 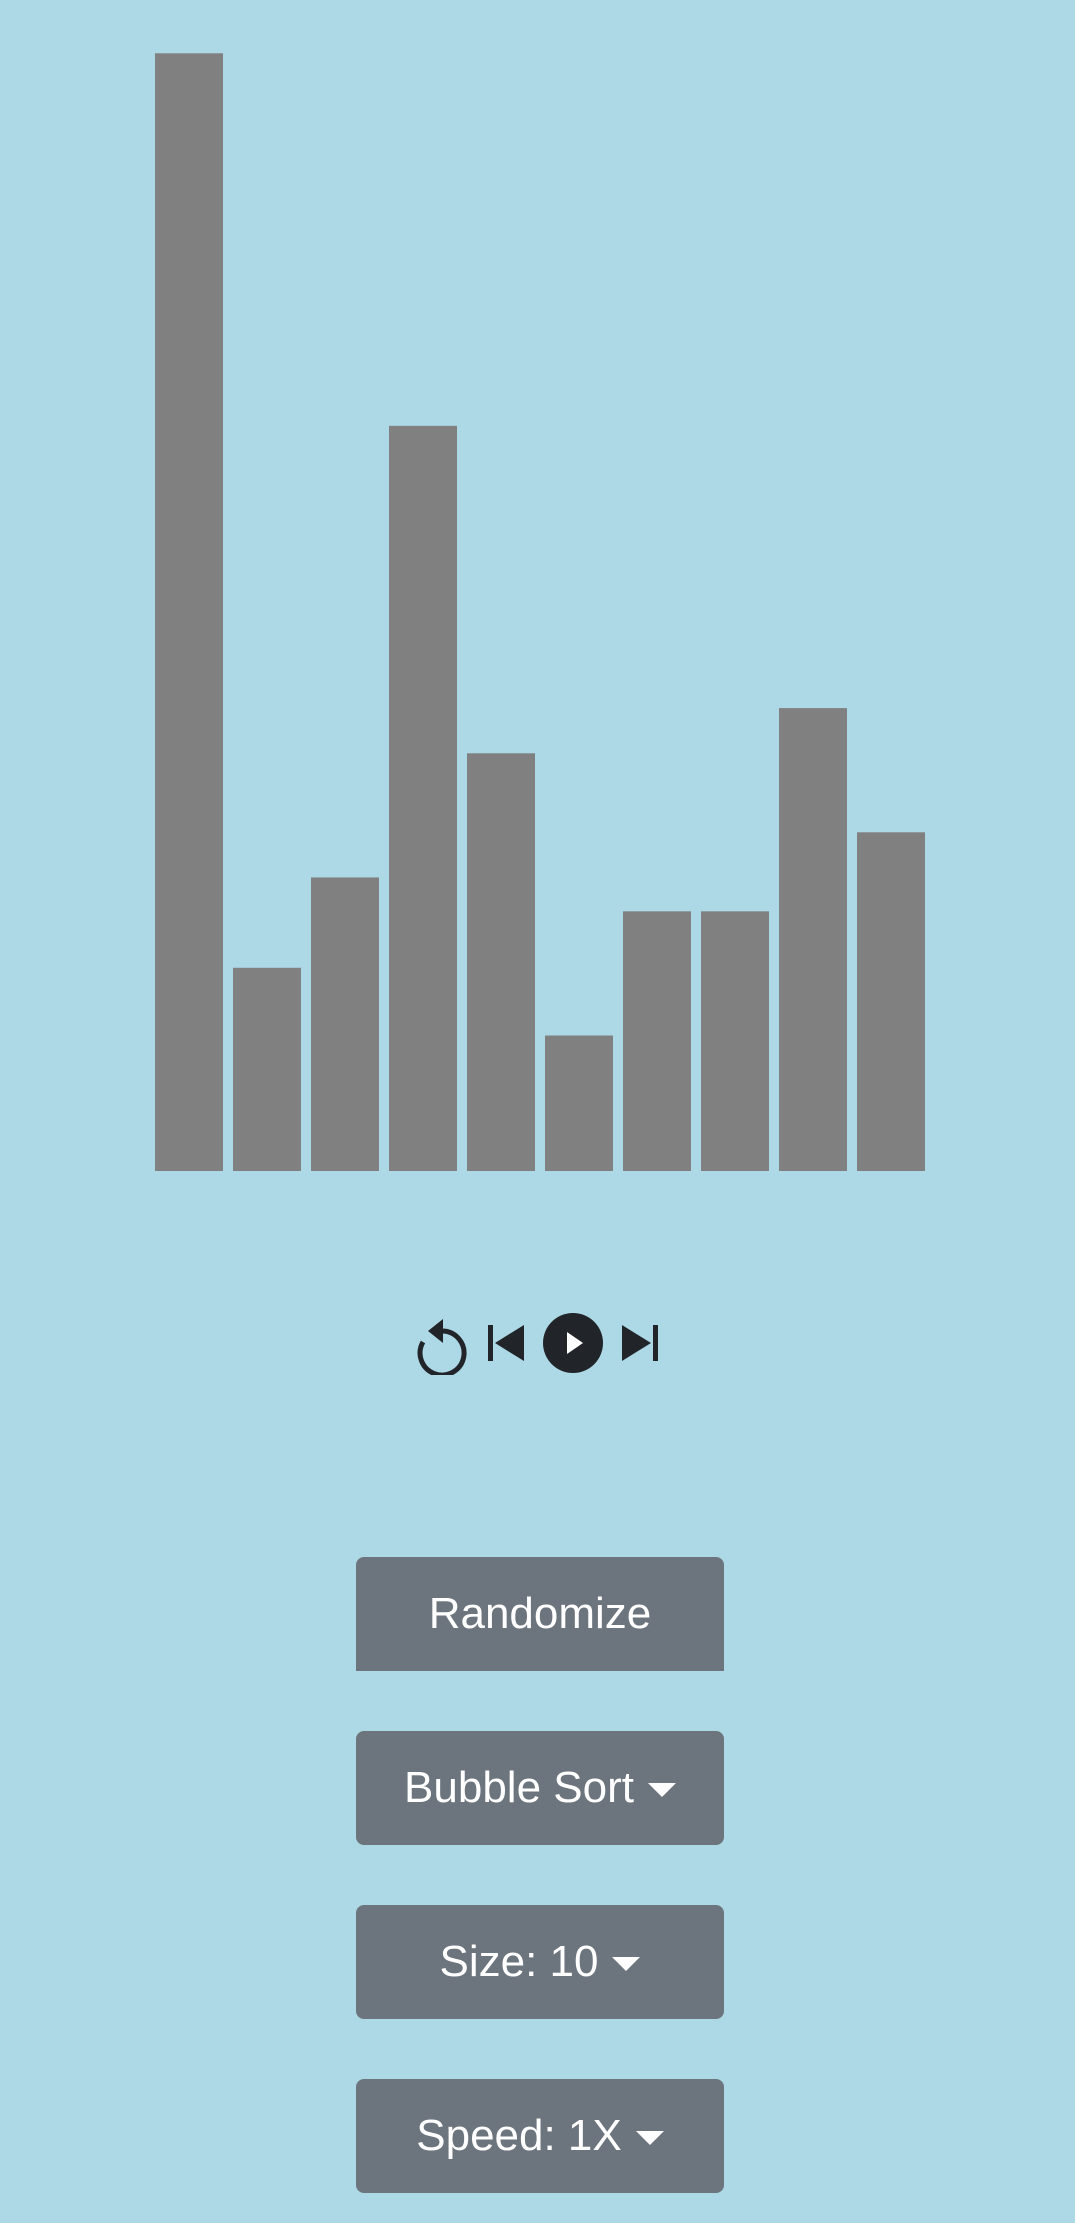 I want to click on step-forward-button, so click(x=640, y=1343).